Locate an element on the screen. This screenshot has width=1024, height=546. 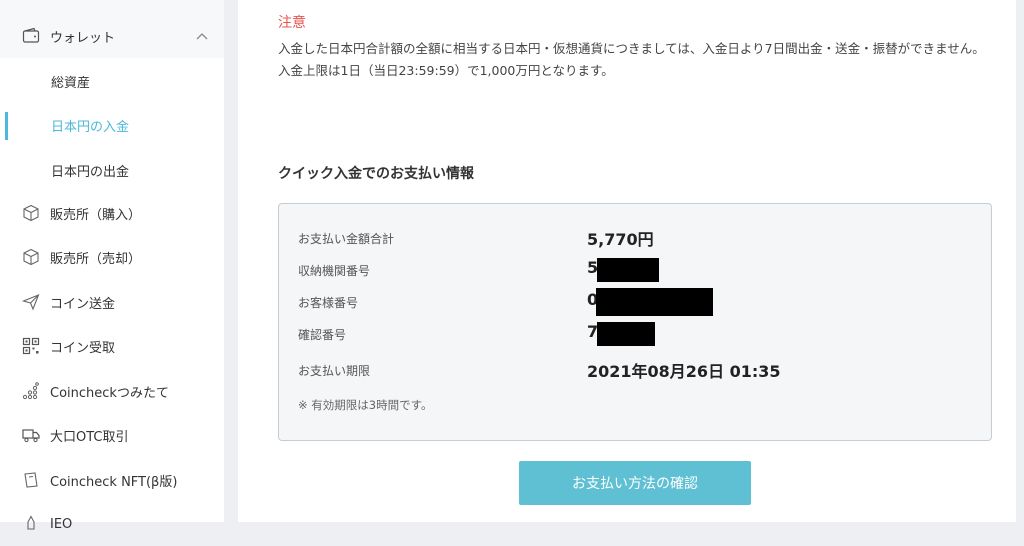
nft-icon is located at coordinates (31, 480).